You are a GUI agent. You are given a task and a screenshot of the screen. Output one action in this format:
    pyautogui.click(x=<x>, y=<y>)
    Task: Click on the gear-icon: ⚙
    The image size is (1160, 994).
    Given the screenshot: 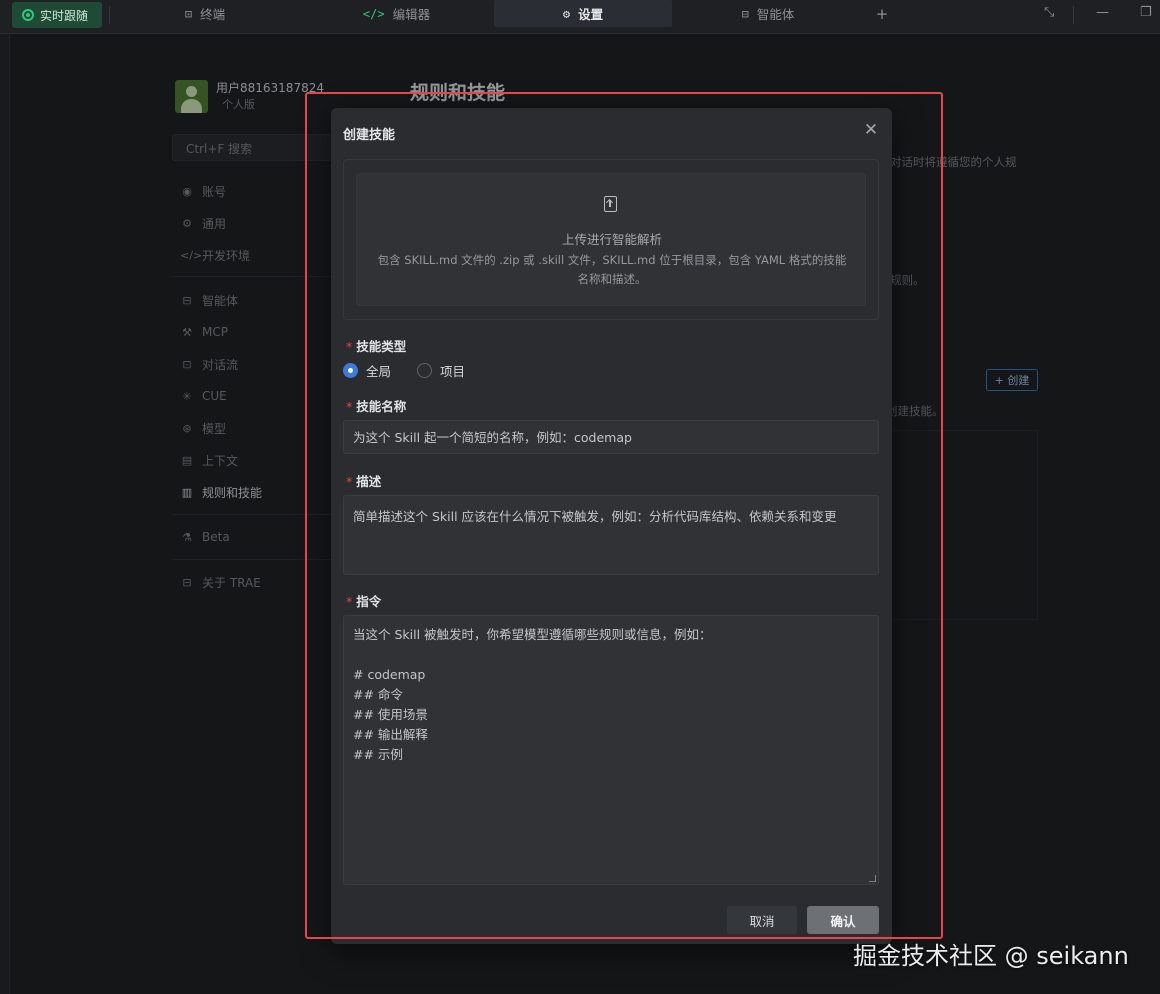 What is the action you would take?
    pyautogui.click(x=566, y=13)
    